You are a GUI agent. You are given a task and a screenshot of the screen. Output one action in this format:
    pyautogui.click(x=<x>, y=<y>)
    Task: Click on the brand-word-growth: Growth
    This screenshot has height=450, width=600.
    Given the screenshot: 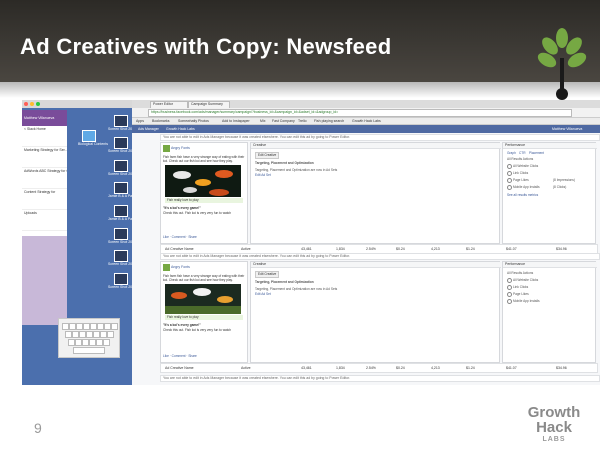 What is the action you would take?
    pyautogui.click(x=554, y=412)
    